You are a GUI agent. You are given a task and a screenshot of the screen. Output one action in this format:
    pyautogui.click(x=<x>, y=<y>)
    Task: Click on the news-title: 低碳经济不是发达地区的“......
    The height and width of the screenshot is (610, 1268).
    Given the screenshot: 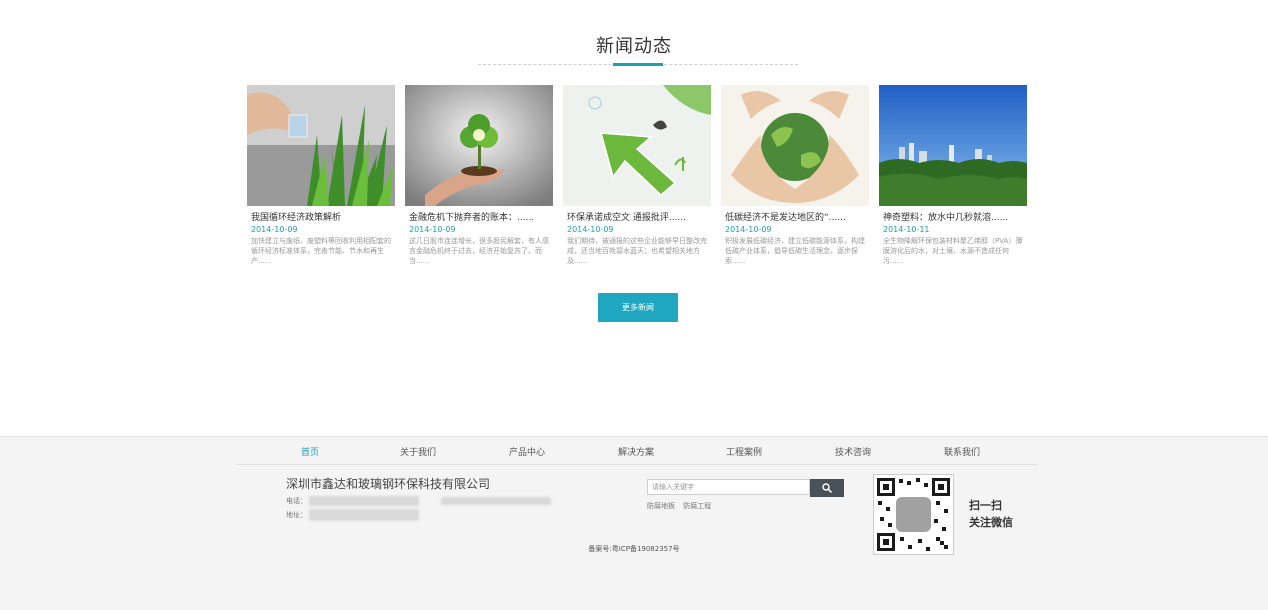 What is the action you would take?
    pyautogui.click(x=795, y=218)
    